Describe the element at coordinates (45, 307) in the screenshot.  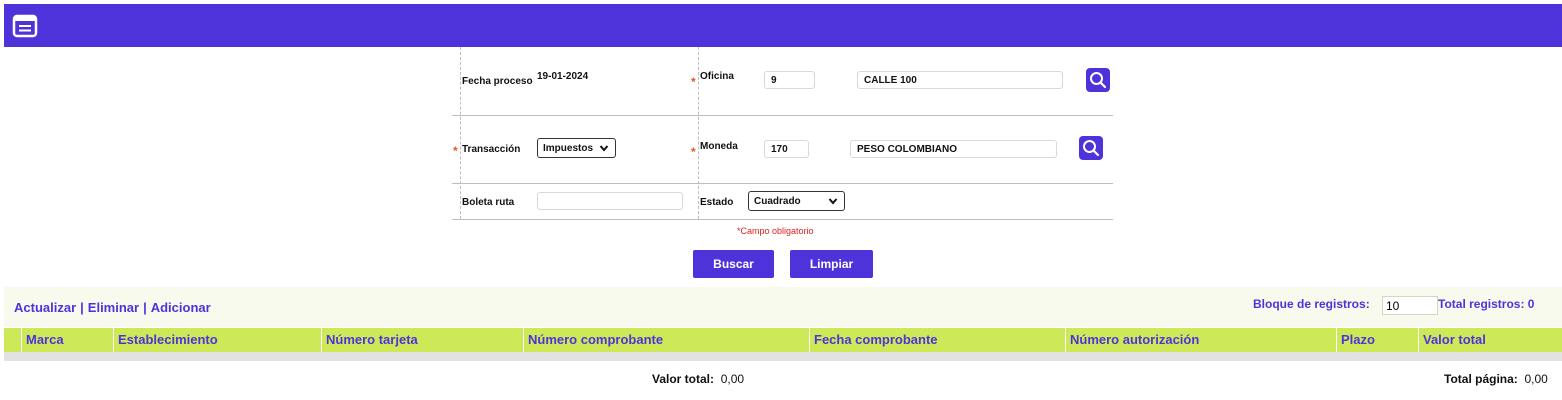
I see `actualizar-link: Actualizar` at that location.